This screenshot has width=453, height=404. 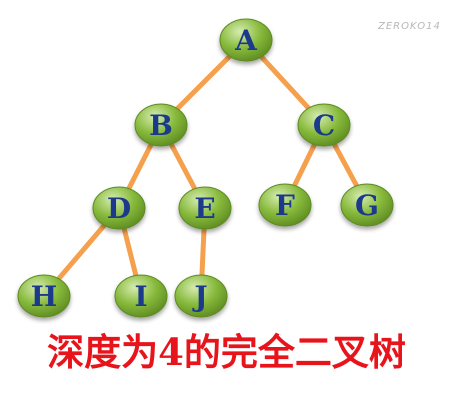 I want to click on tree-node-b: B, so click(x=161, y=125).